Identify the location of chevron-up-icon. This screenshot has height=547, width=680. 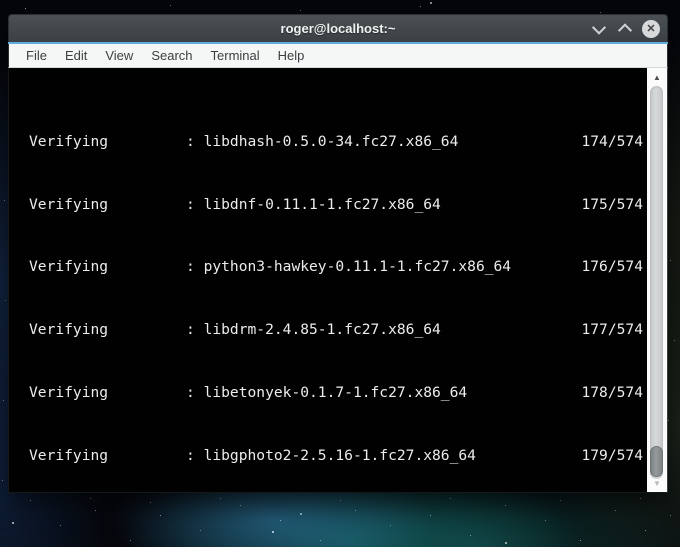
(625, 29).